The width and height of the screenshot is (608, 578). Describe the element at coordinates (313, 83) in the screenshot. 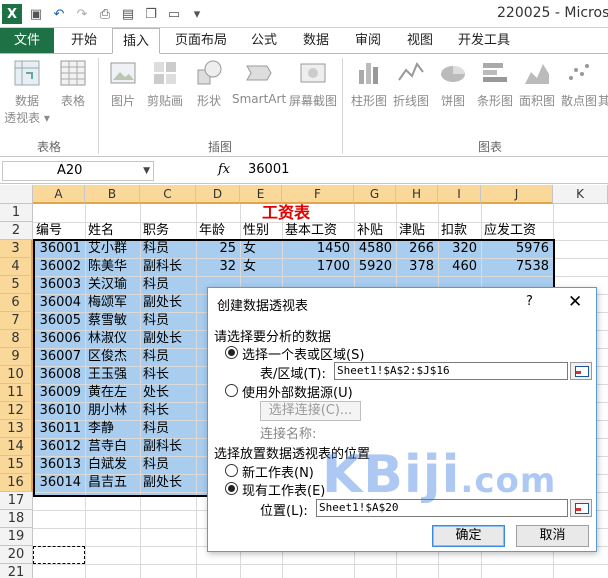

I see `screenshot-button: 屏幕截图` at that location.